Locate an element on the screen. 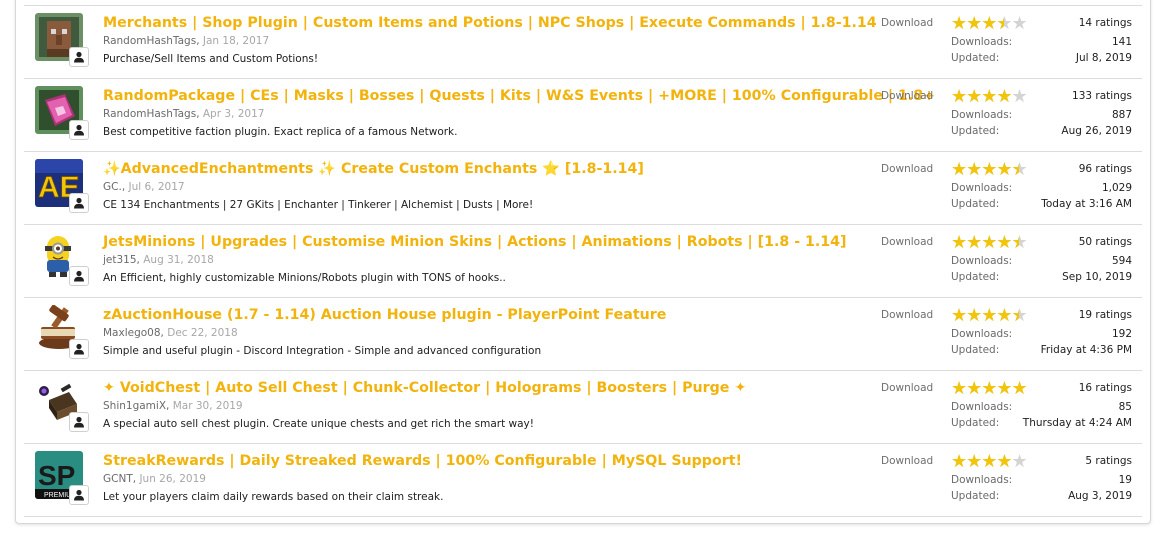 This screenshot has height=555, width=1163. resource-tagline: Purchase/Sell Items and Custom Potions! is located at coordinates (211, 59).